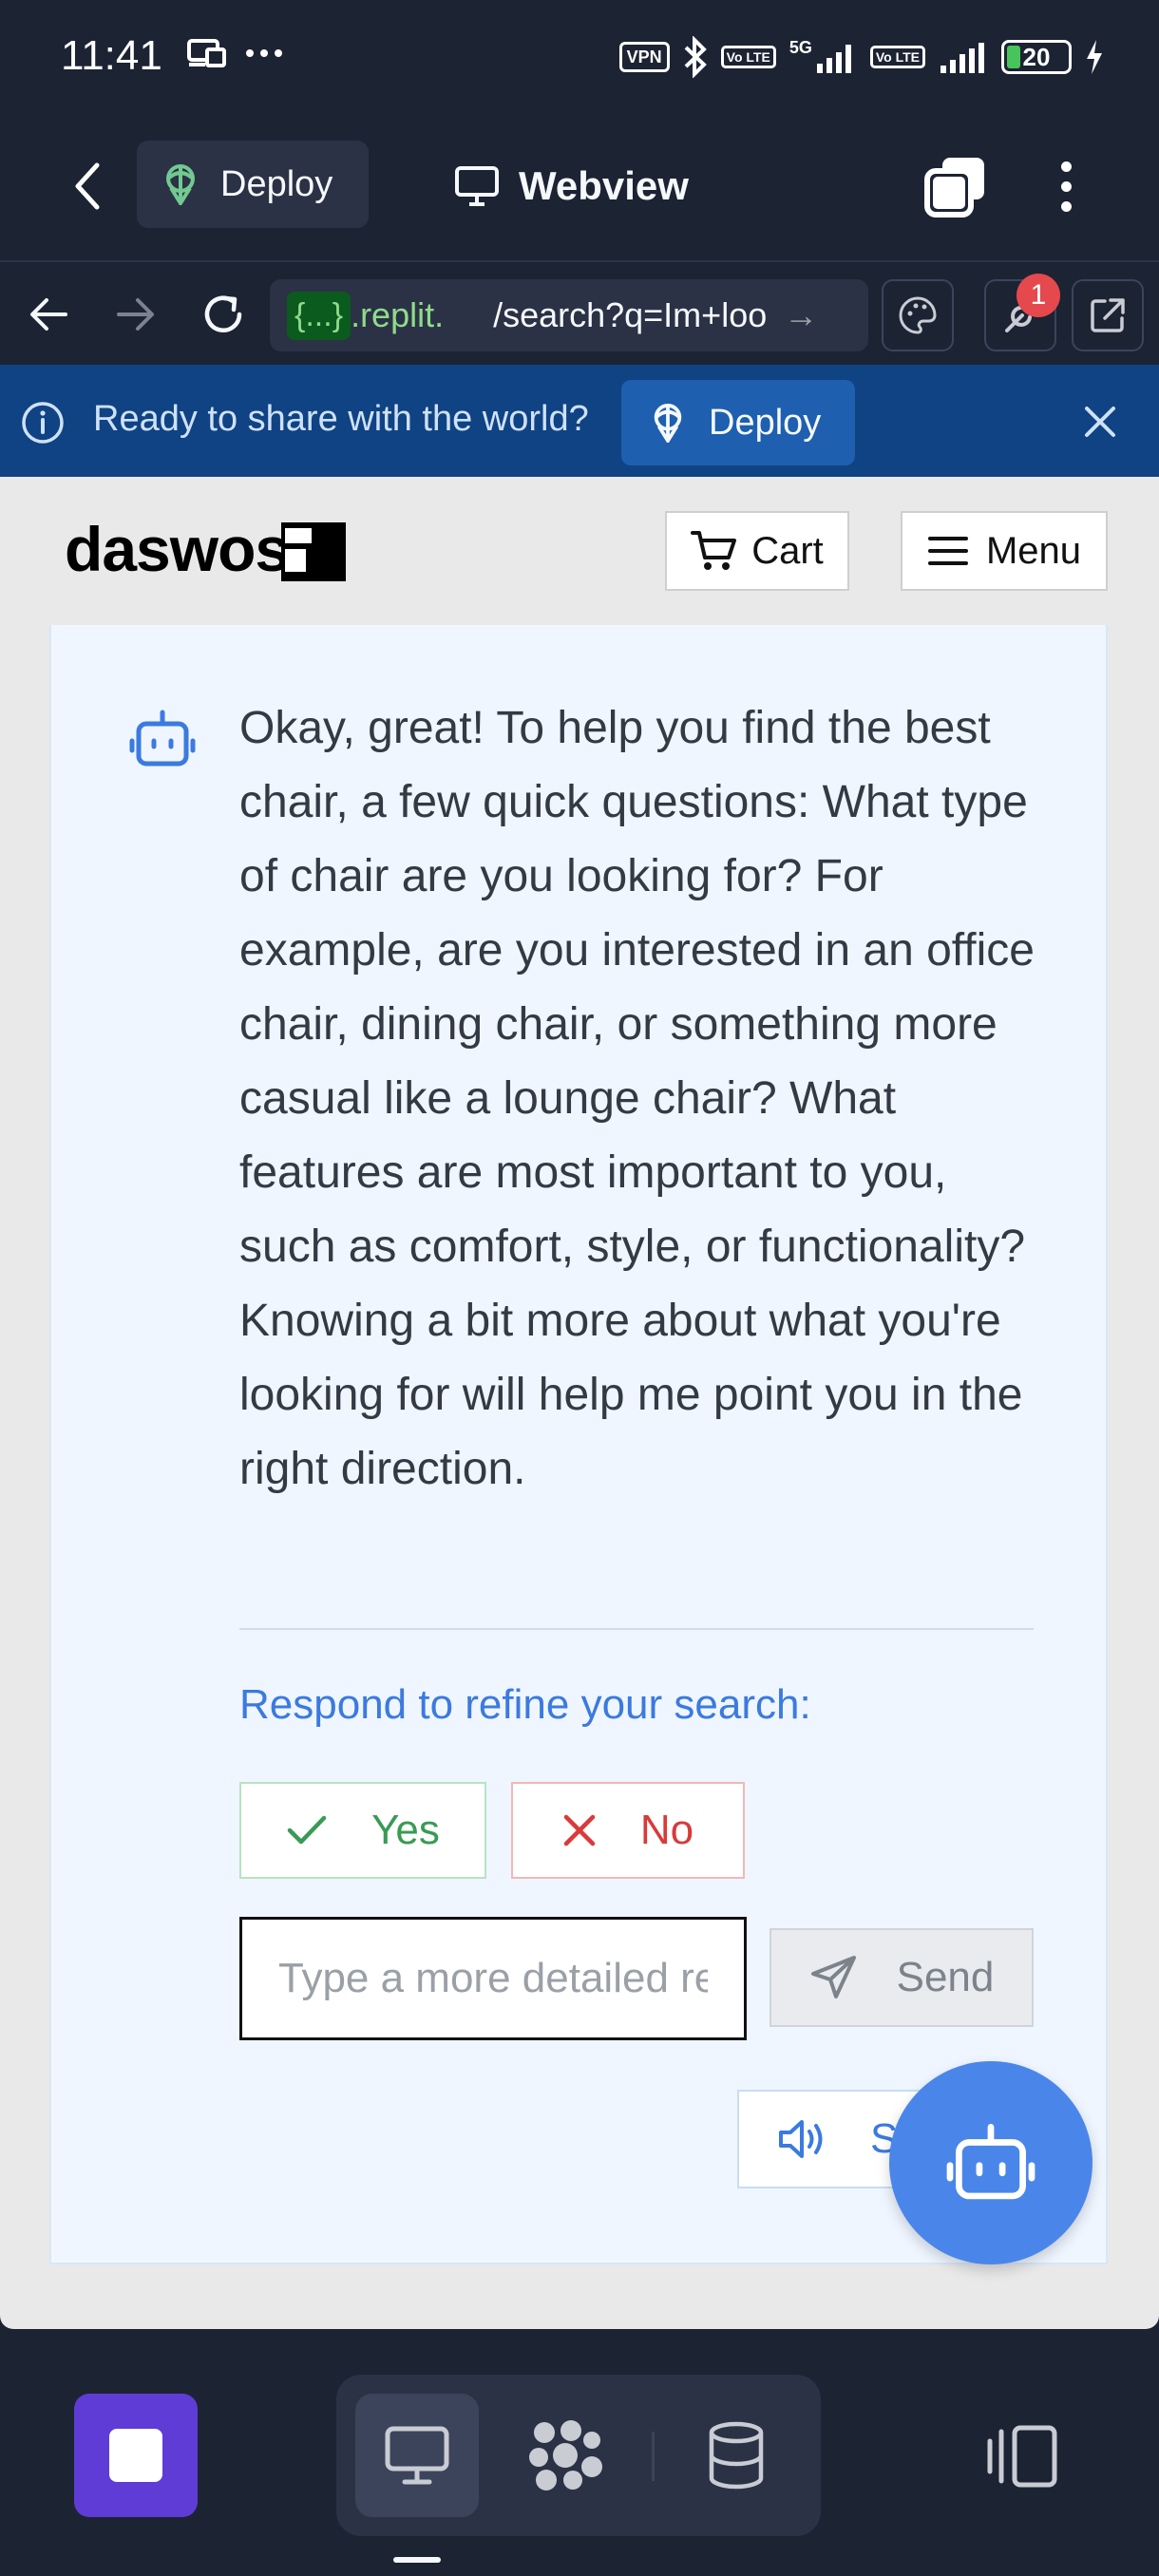  Describe the element at coordinates (398, 314) in the screenshot. I see `url-host: .replit.` at that location.